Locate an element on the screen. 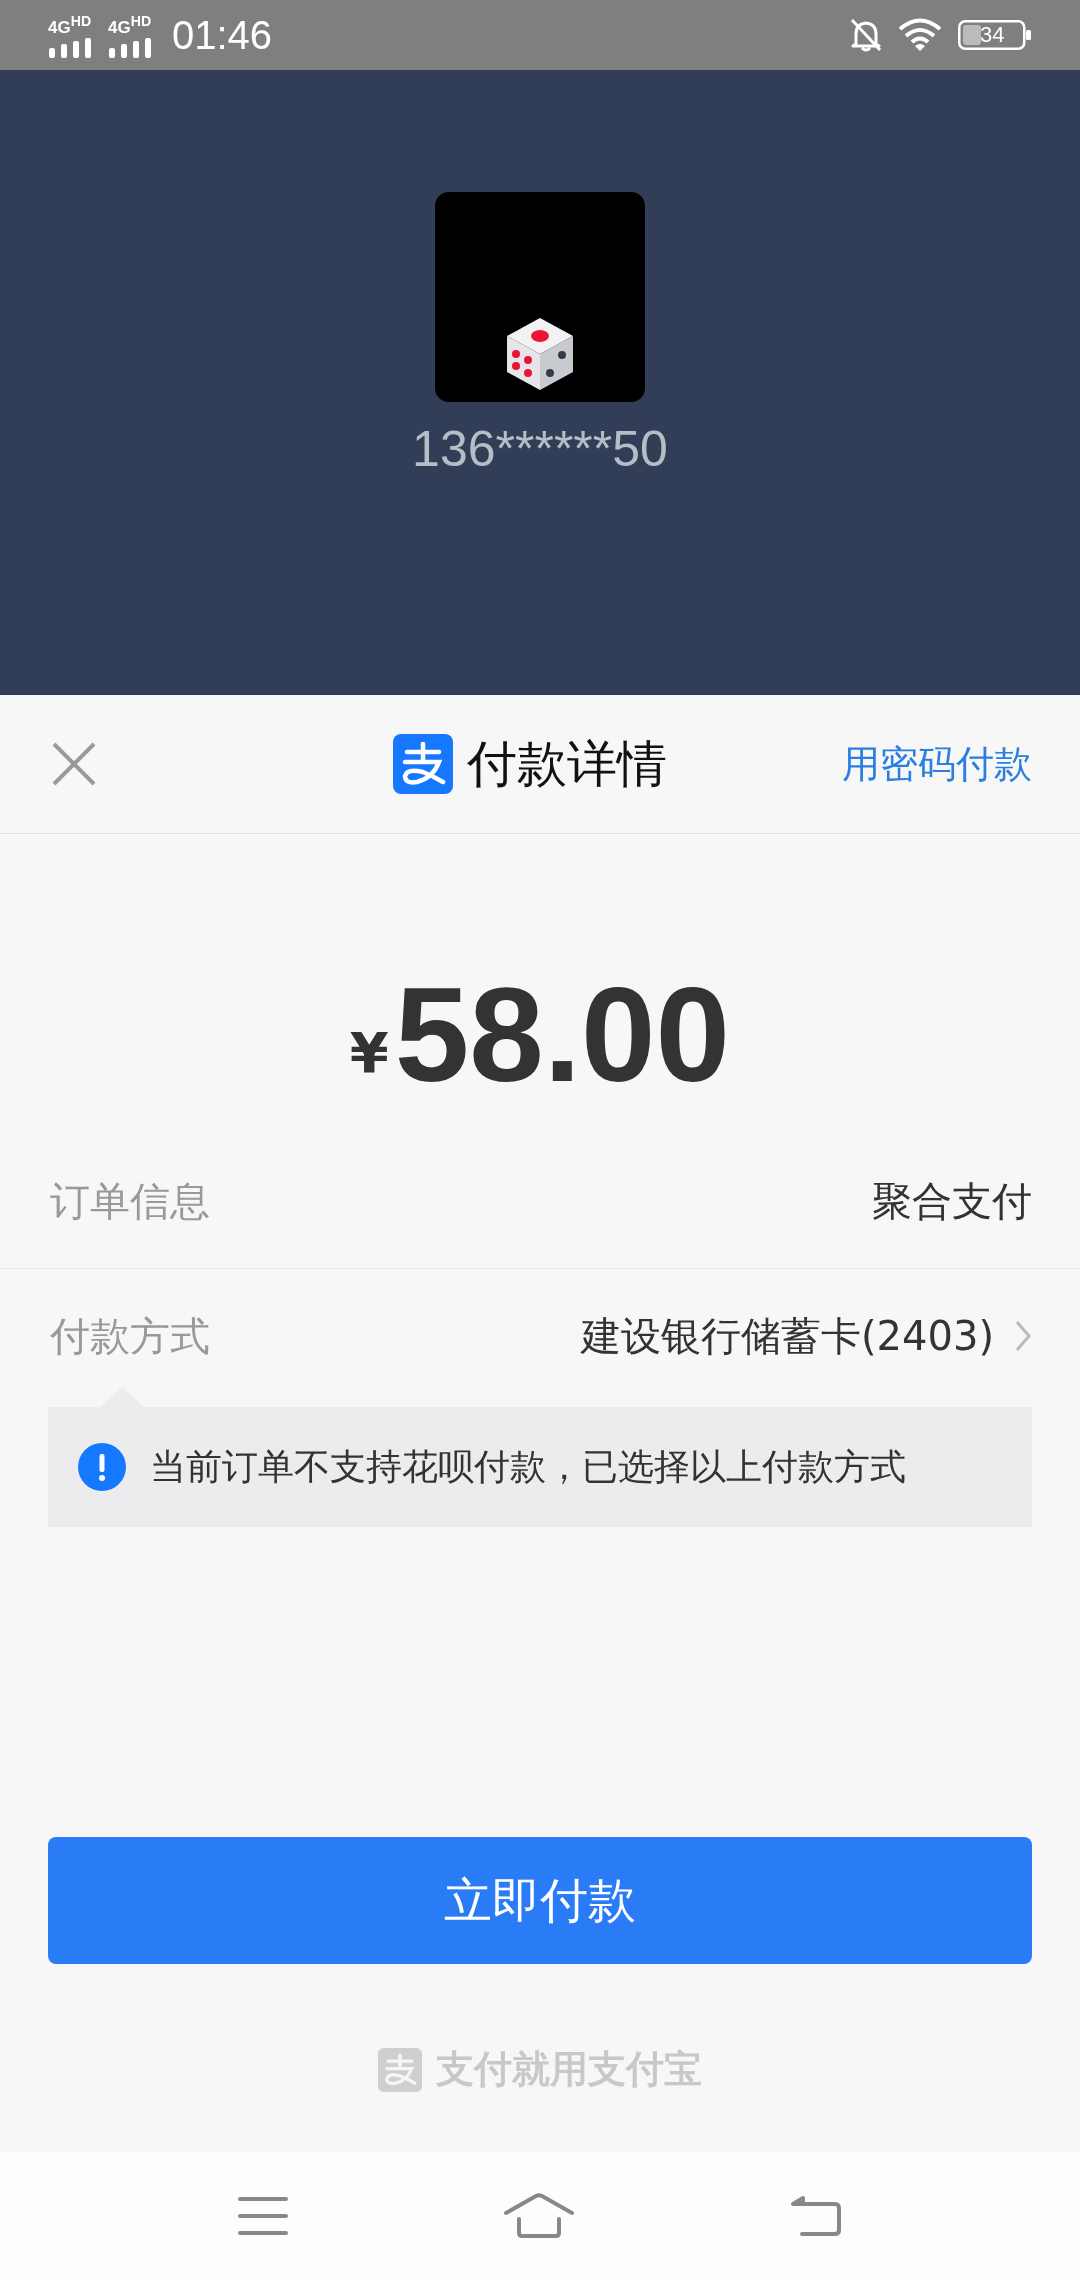  pay-now-button: 立即付款 is located at coordinates (540, 1900).